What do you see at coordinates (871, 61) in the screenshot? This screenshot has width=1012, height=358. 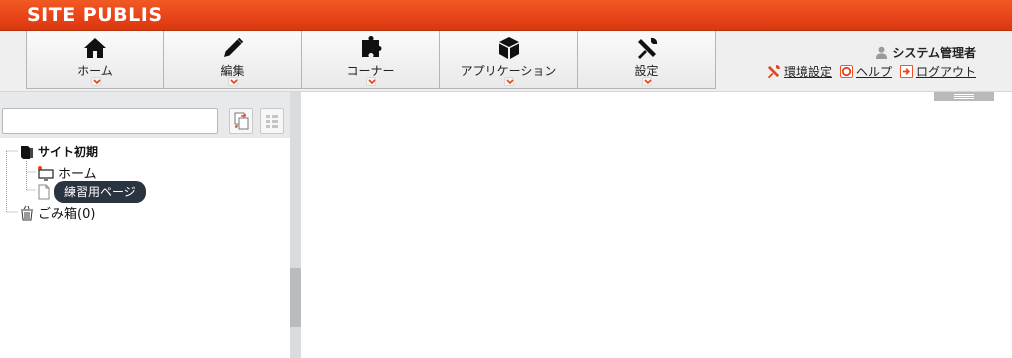 I see `user-box: システム管理者 環境設定 ヘルプ ログアウト` at bounding box center [871, 61].